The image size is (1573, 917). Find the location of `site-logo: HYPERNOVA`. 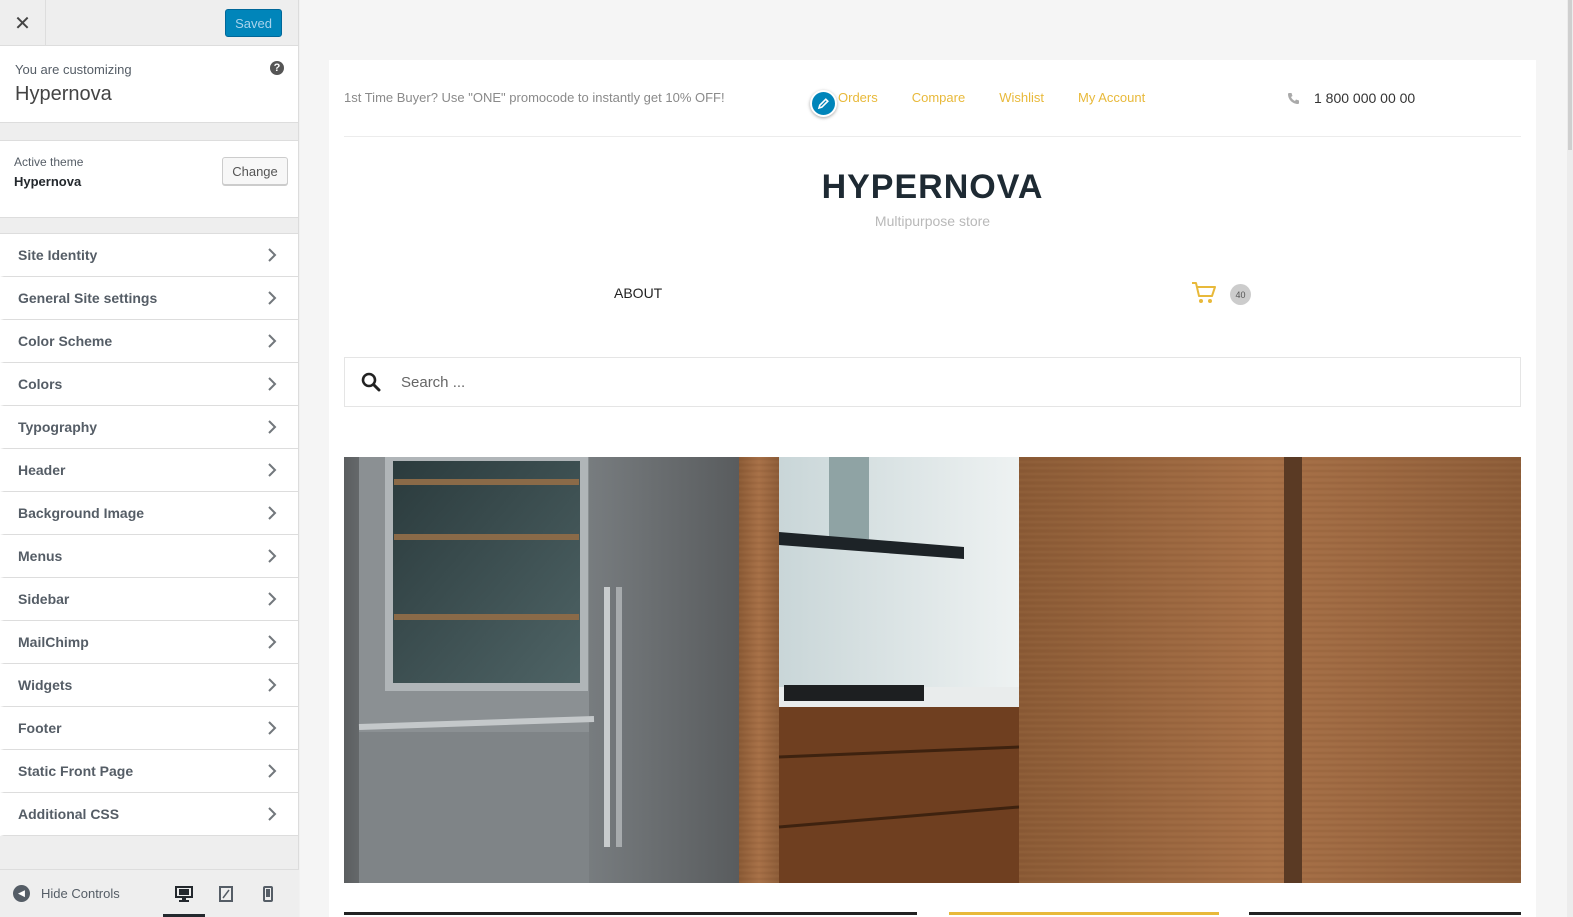

site-logo: HYPERNOVA is located at coordinates (932, 187).